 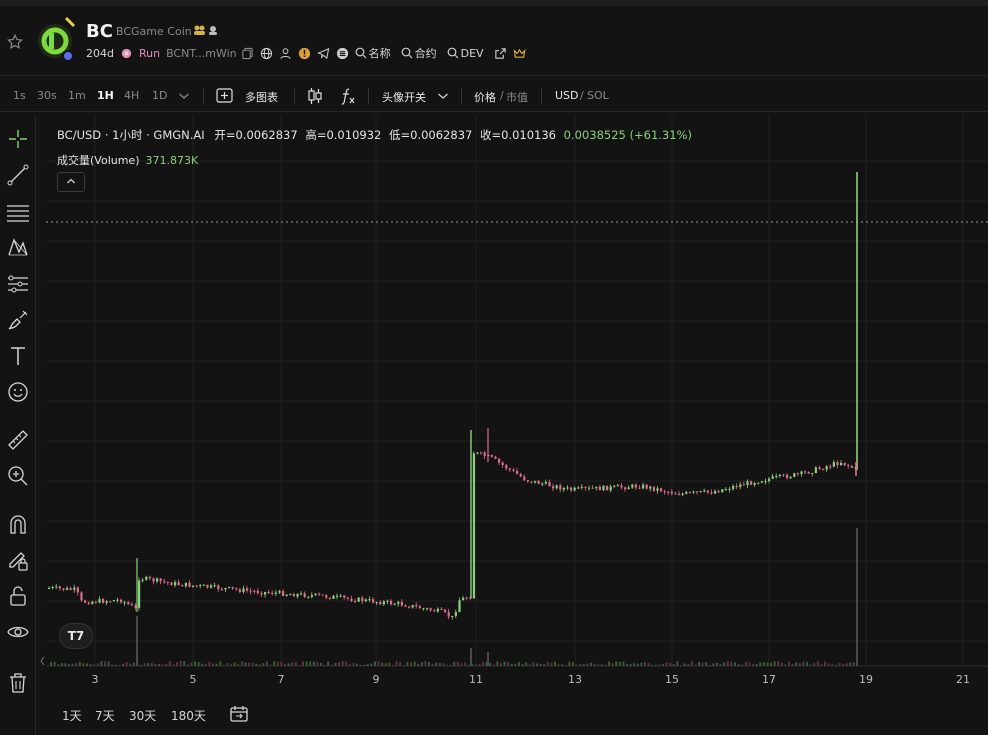 What do you see at coordinates (18, 175) in the screenshot?
I see `trend-line-icon` at bounding box center [18, 175].